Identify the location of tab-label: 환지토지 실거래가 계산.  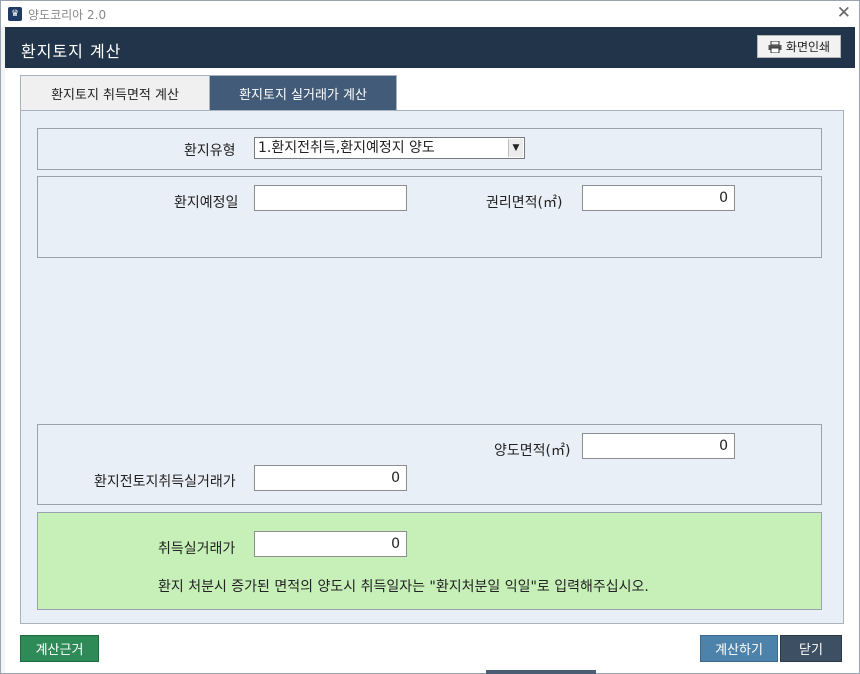
(303, 95).